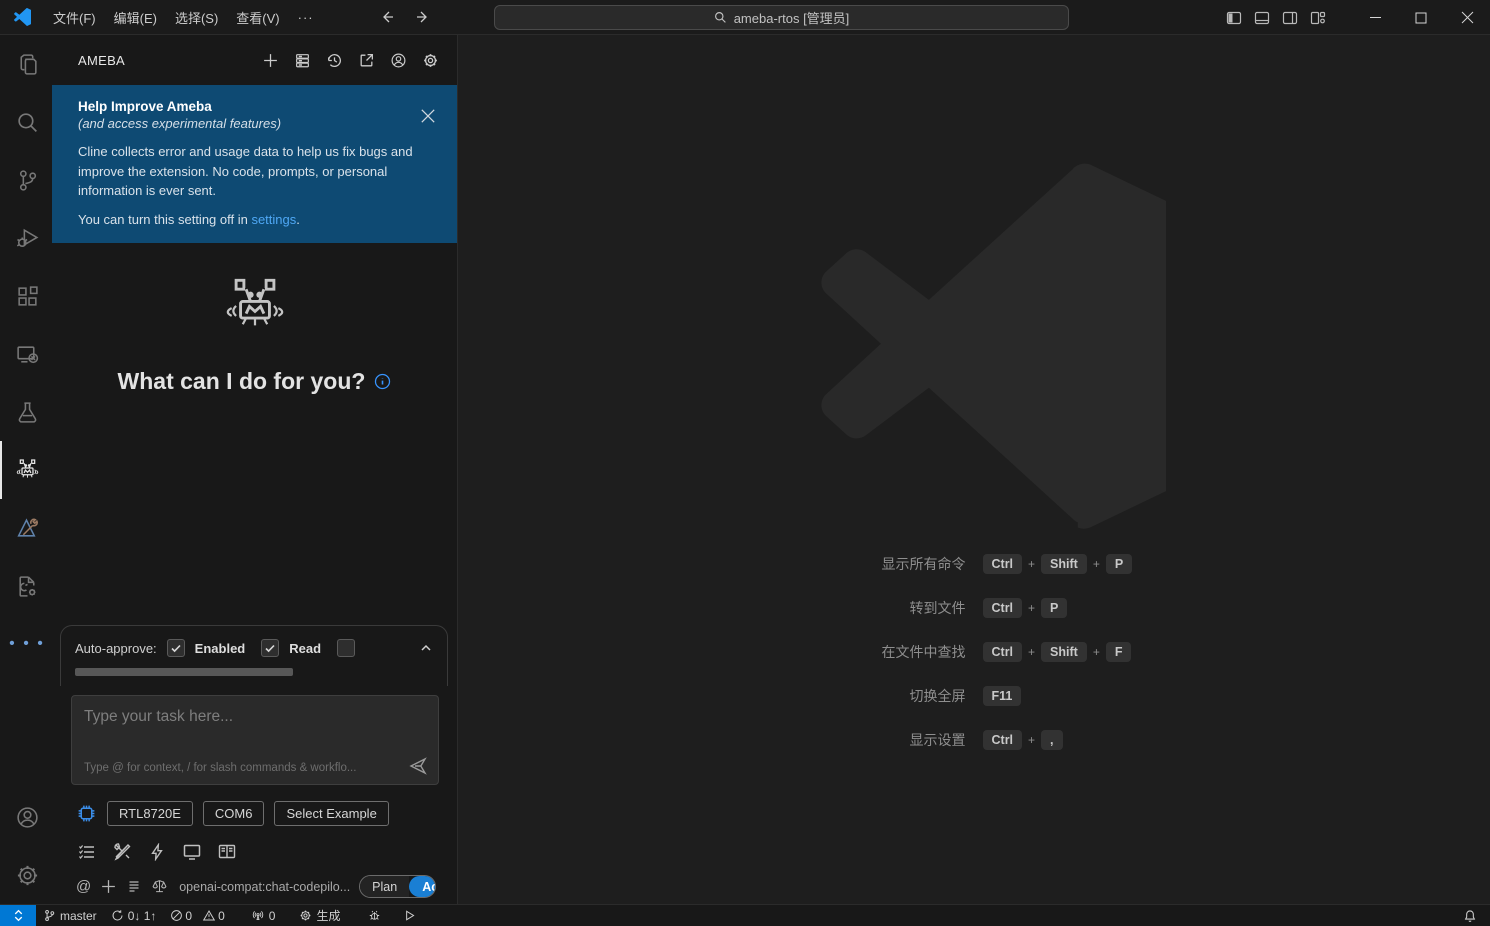  I want to click on activity-ameba-icon, so click(26, 470).